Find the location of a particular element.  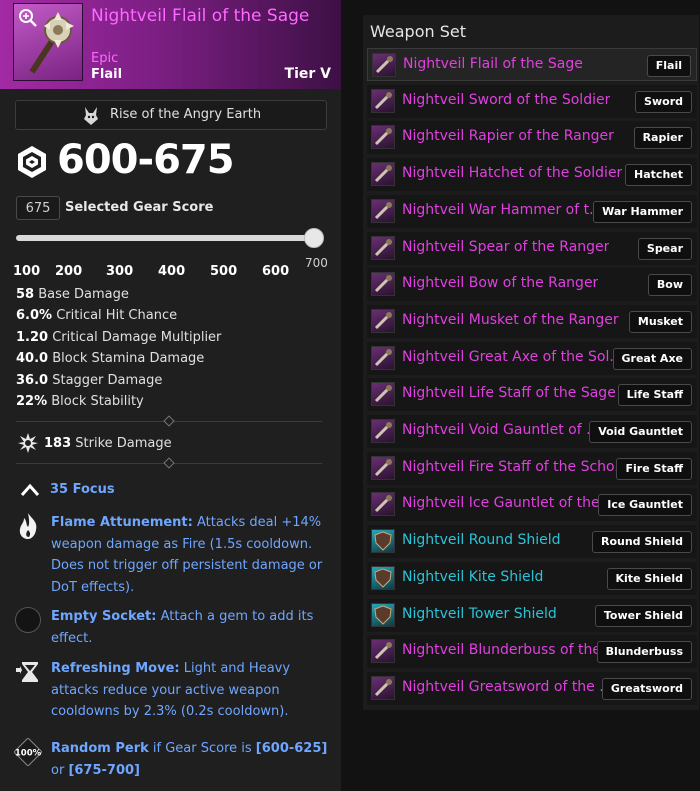

gear-score-slider-track is located at coordinates (166, 238).